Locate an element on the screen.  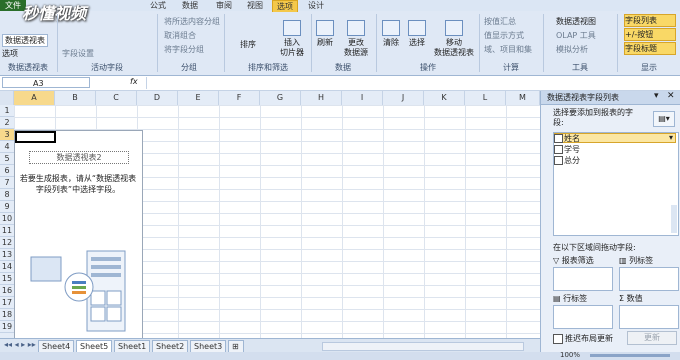
row-header: 8 is located at coordinates (7, 195).